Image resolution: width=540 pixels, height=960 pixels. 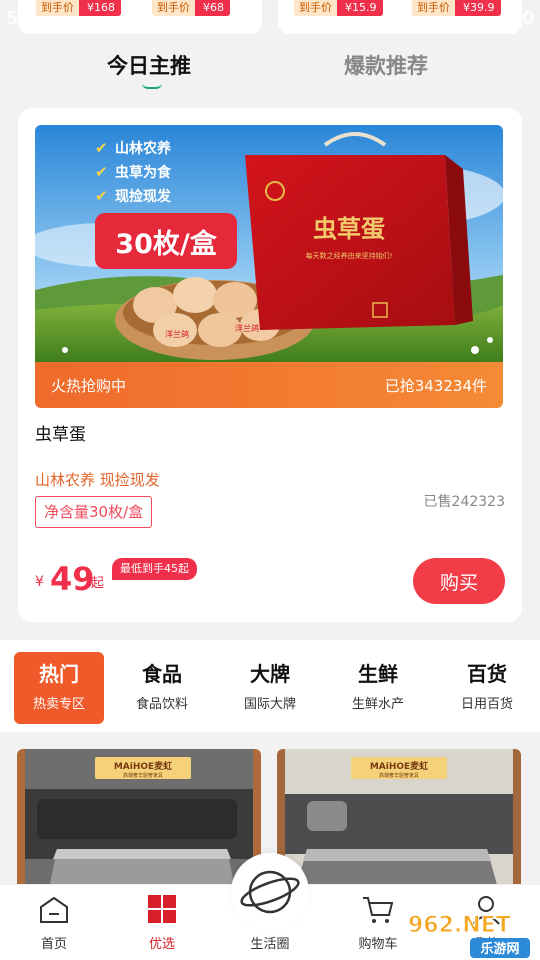 What do you see at coordinates (464, 502) in the screenshot?
I see `sold-count: 已售242323` at bounding box center [464, 502].